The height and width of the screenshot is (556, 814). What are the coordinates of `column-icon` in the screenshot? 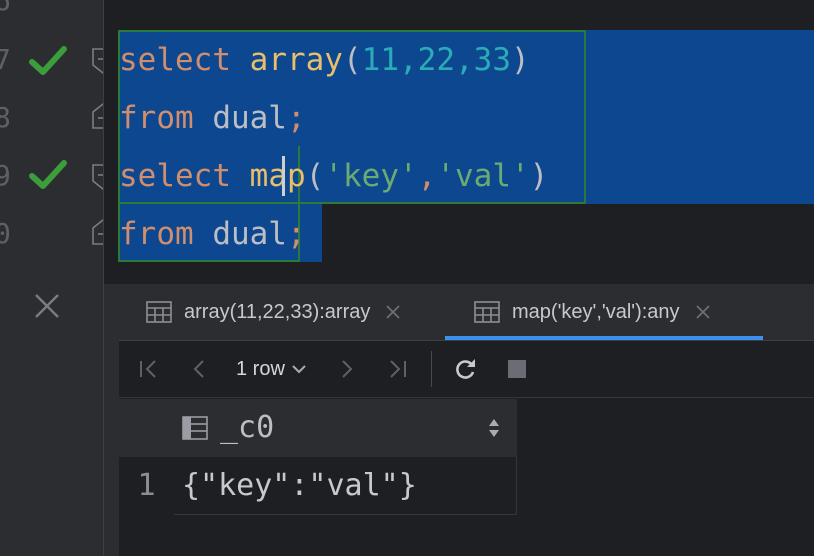 It's located at (195, 428).